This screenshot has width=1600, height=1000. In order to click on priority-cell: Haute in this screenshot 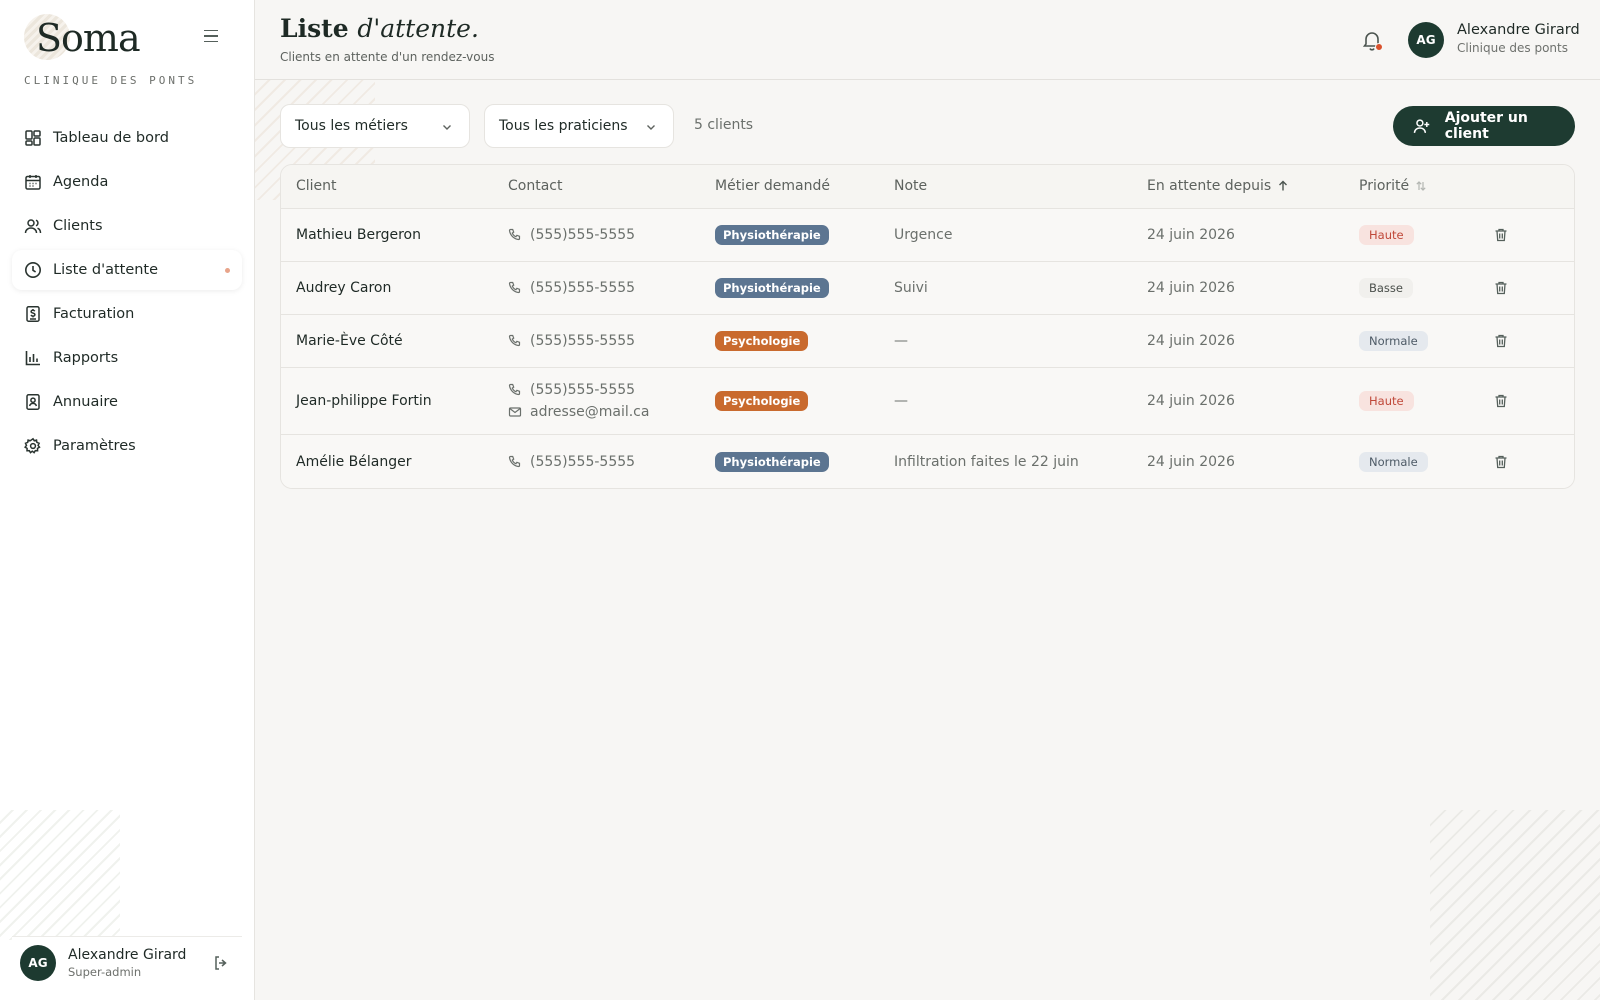, I will do `click(1386, 401)`.